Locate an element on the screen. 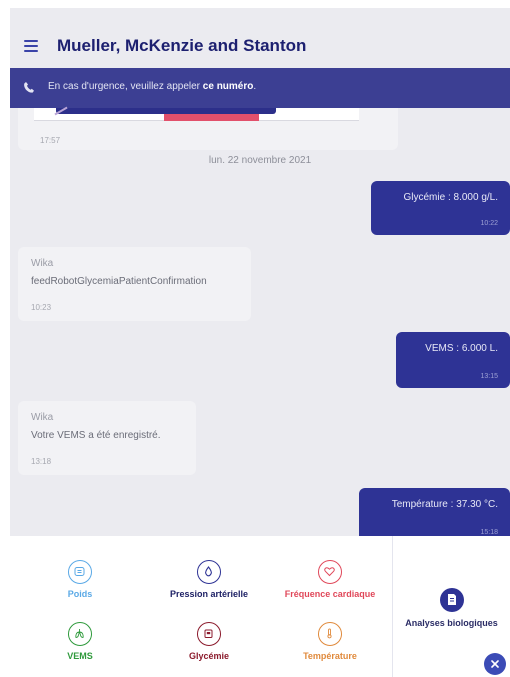 The image size is (510, 677). measure-label: Fréquence cardiaque is located at coordinates (330, 594).